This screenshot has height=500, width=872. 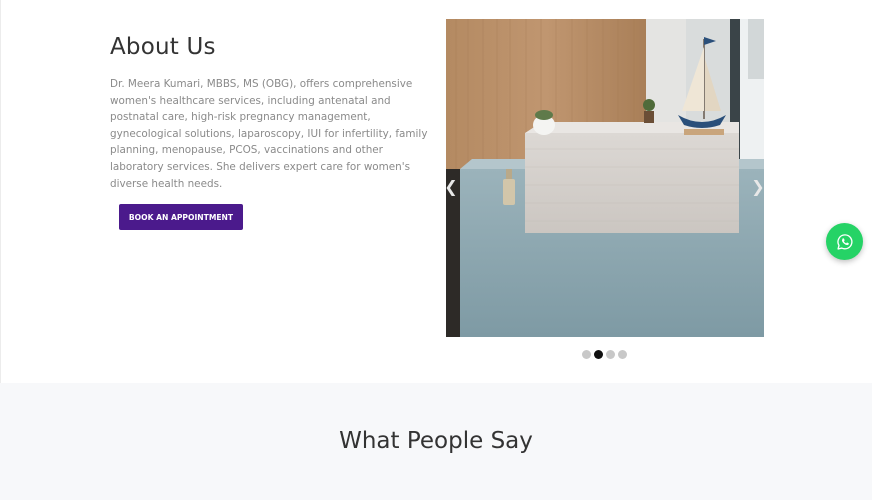 What do you see at coordinates (181, 217) in the screenshot?
I see `book-appointment-button: BOOK AN APPOINTMENT` at bounding box center [181, 217].